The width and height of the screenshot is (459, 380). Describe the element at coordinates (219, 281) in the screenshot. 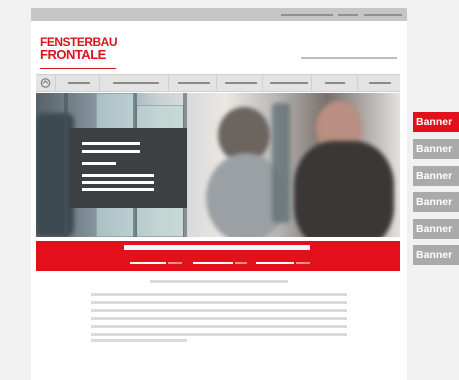

I see `section-heading` at that location.